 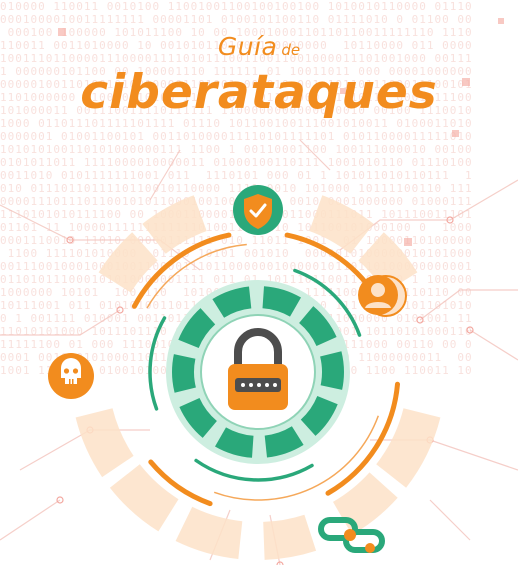 What do you see at coordinates (291, 50) in the screenshot?
I see `title-de: de` at bounding box center [291, 50].